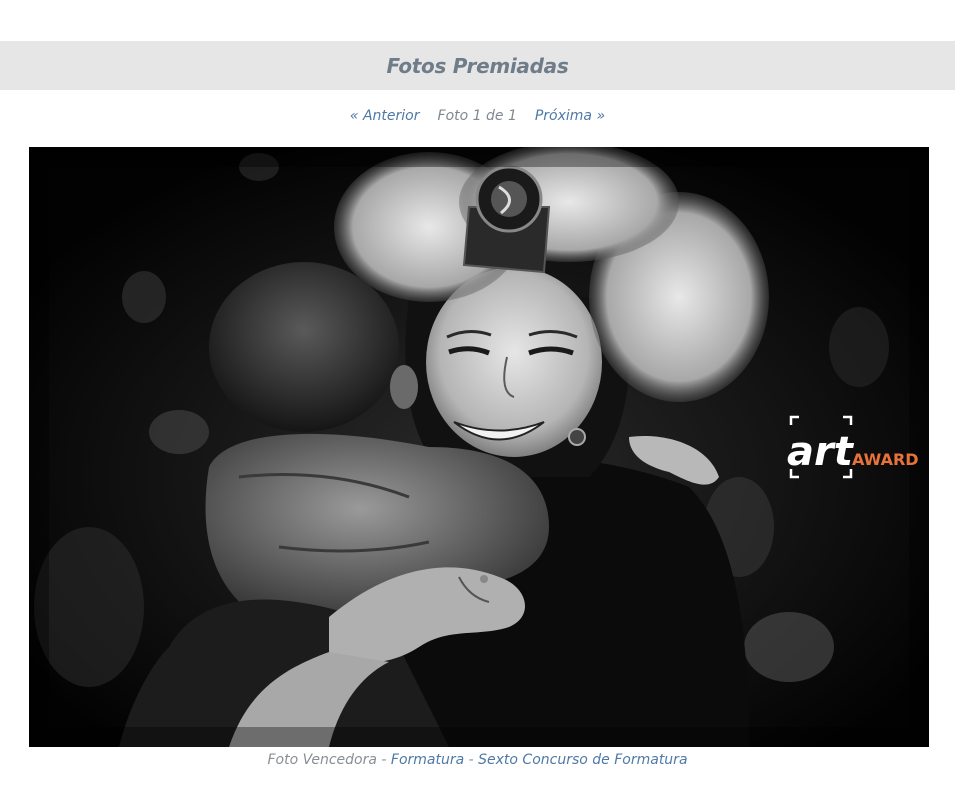 The height and width of the screenshot is (796, 955). I want to click on title-bar: Fotos Premiadas, so click(477, 65).